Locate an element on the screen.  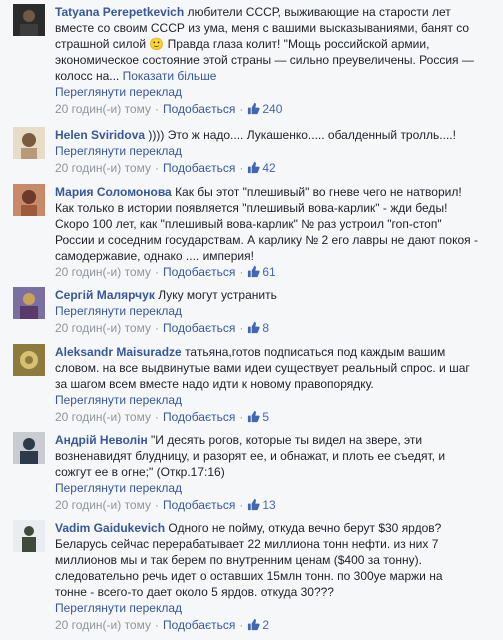
comment-author: Helen Sviridova is located at coordinates (100, 135).